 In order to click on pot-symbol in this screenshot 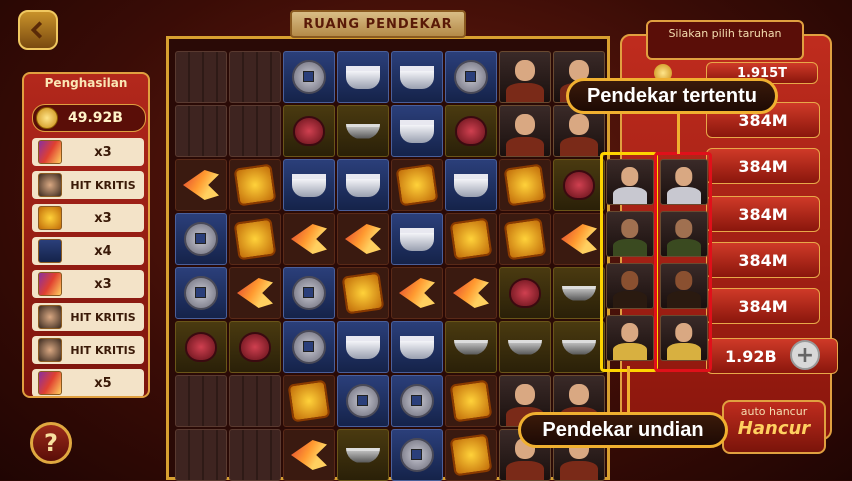, I will do `click(525, 293)`.